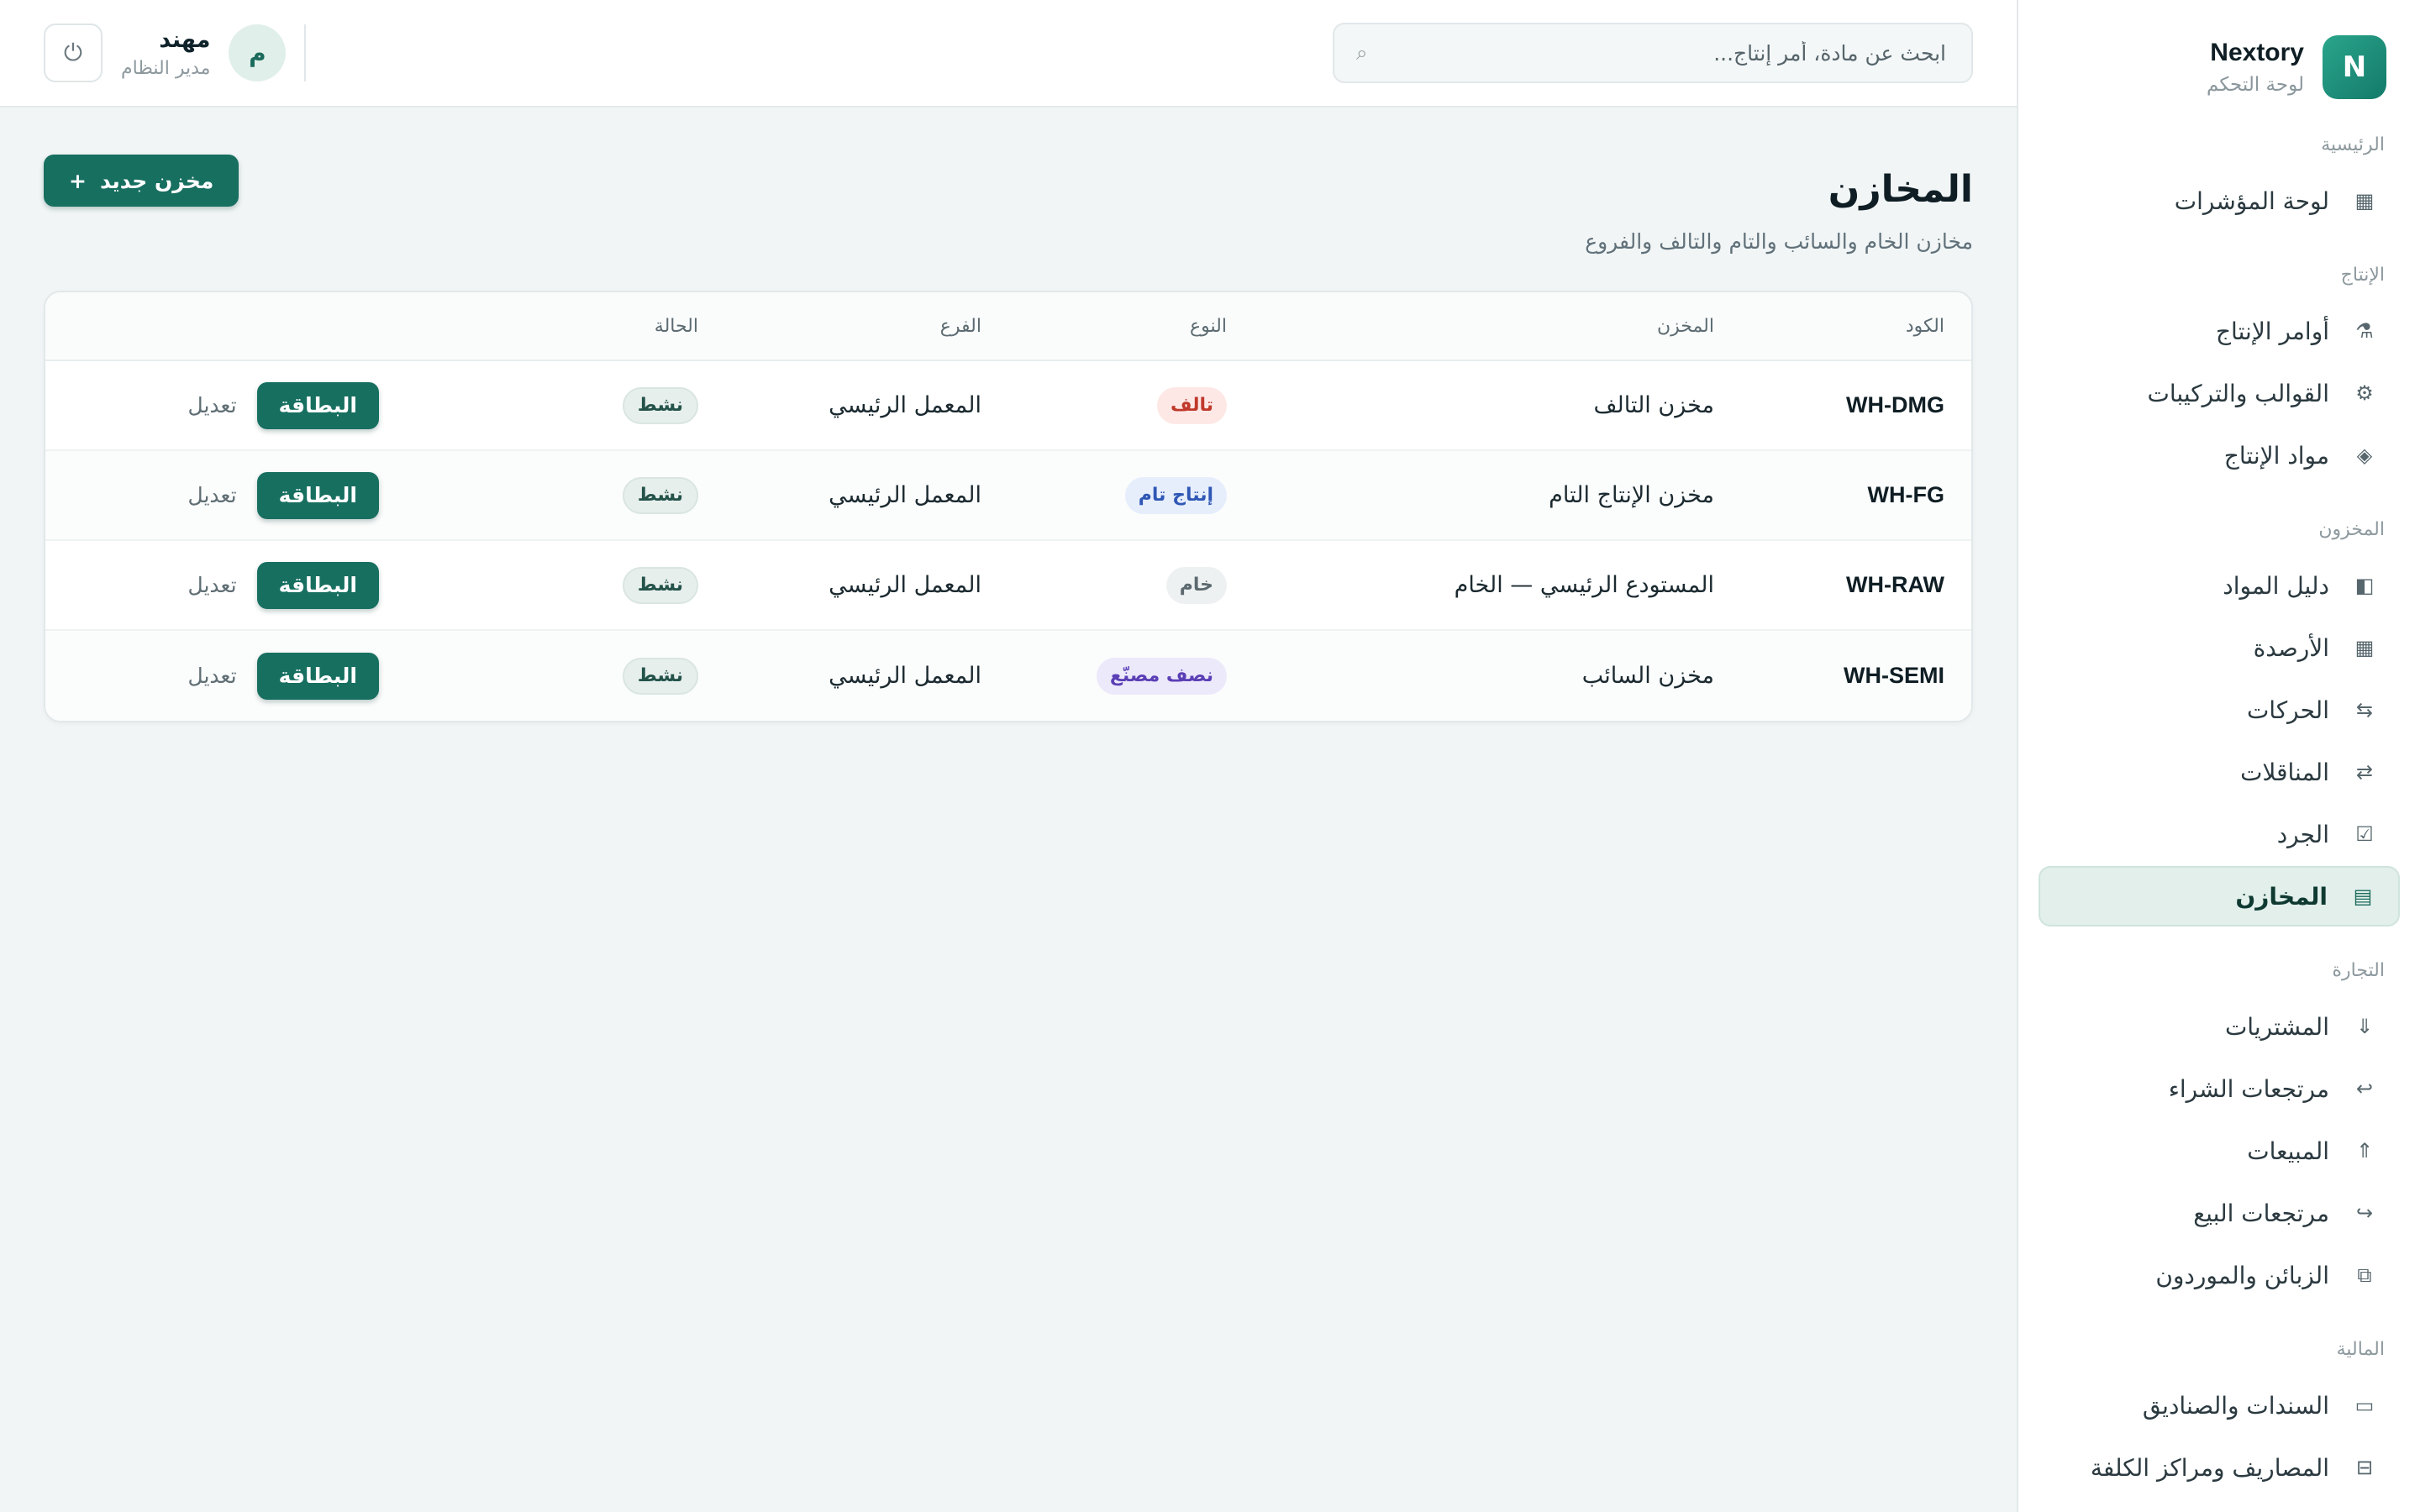 Image resolution: width=2420 pixels, height=1512 pixels. What do you see at coordinates (2364, 1213) in the screenshot?
I see `return-sale-icon: ↪` at bounding box center [2364, 1213].